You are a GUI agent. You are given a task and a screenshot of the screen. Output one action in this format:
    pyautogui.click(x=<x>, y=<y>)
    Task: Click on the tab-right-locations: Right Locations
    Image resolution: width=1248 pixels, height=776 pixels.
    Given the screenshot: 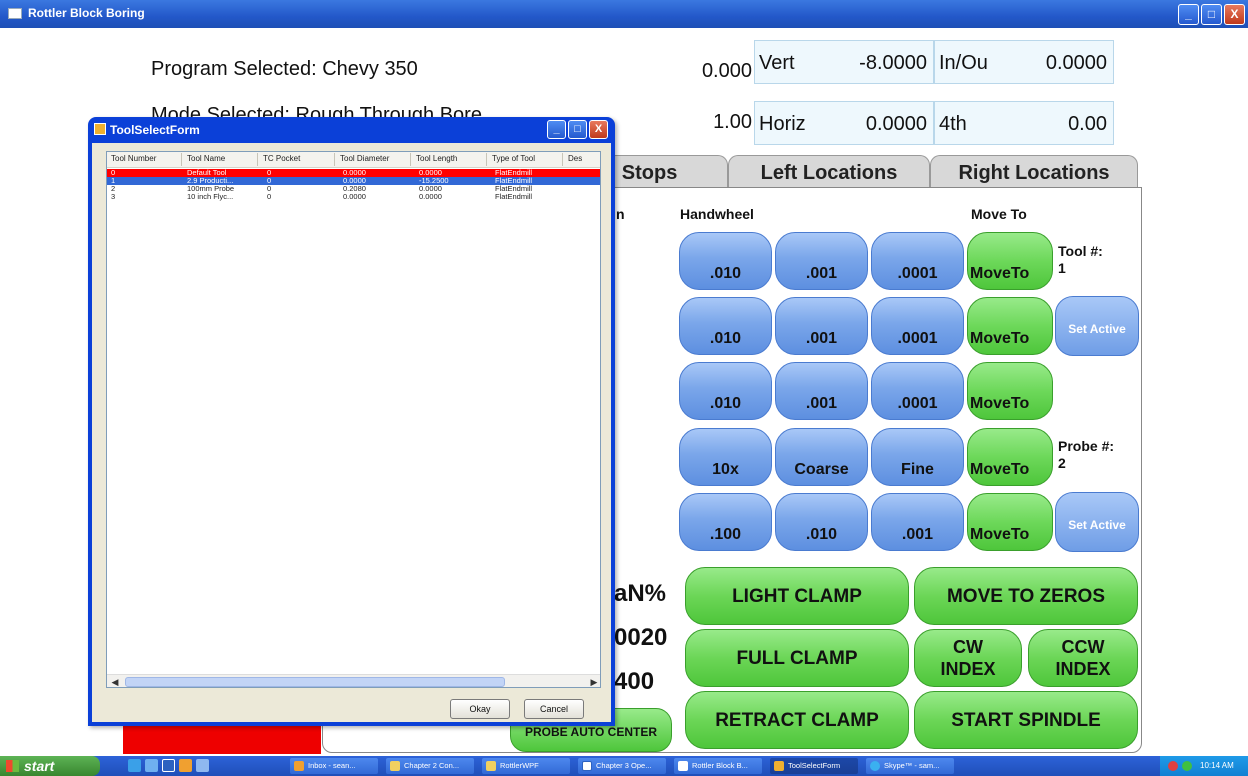 What is the action you would take?
    pyautogui.click(x=1034, y=172)
    